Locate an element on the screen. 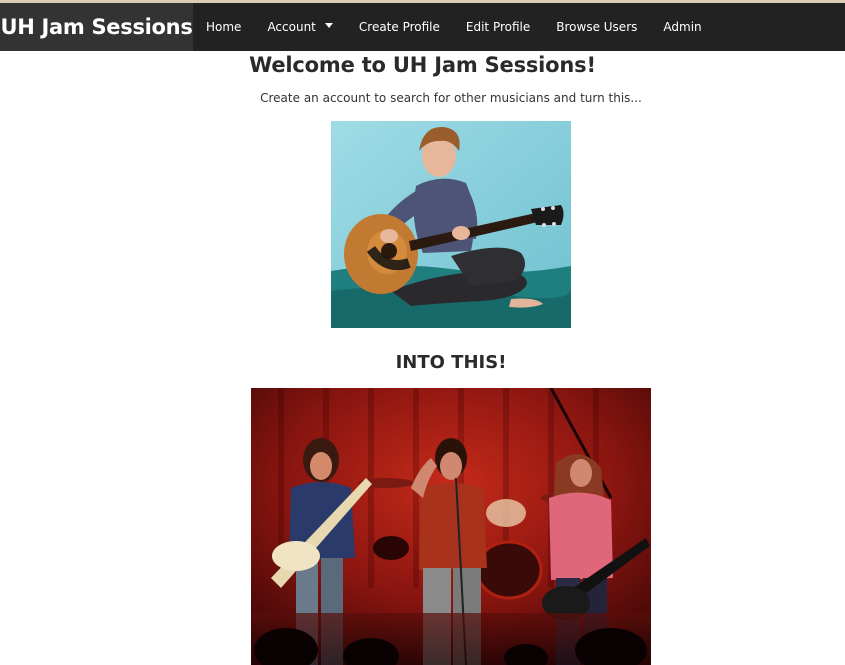 This screenshot has width=845, height=665. nav-item-label: Create Profile is located at coordinates (399, 27).